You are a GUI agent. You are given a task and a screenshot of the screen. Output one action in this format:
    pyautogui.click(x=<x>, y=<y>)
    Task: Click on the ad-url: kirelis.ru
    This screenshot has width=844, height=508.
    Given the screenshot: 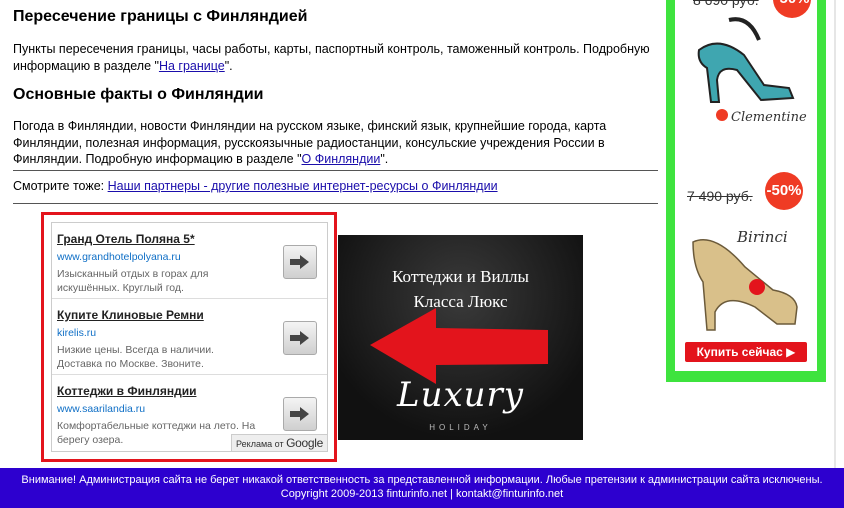 What is the action you would take?
    pyautogui.click(x=76, y=333)
    